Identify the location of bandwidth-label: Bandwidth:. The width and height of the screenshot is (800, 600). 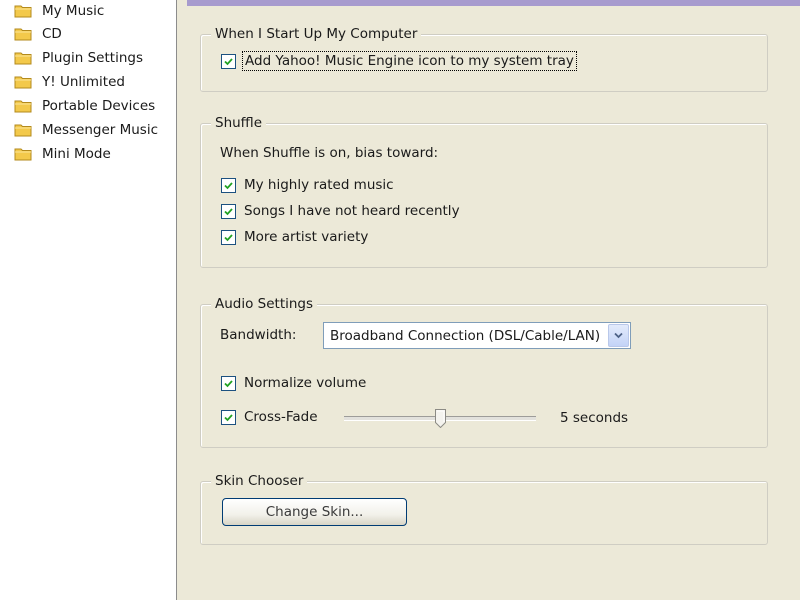
(258, 335).